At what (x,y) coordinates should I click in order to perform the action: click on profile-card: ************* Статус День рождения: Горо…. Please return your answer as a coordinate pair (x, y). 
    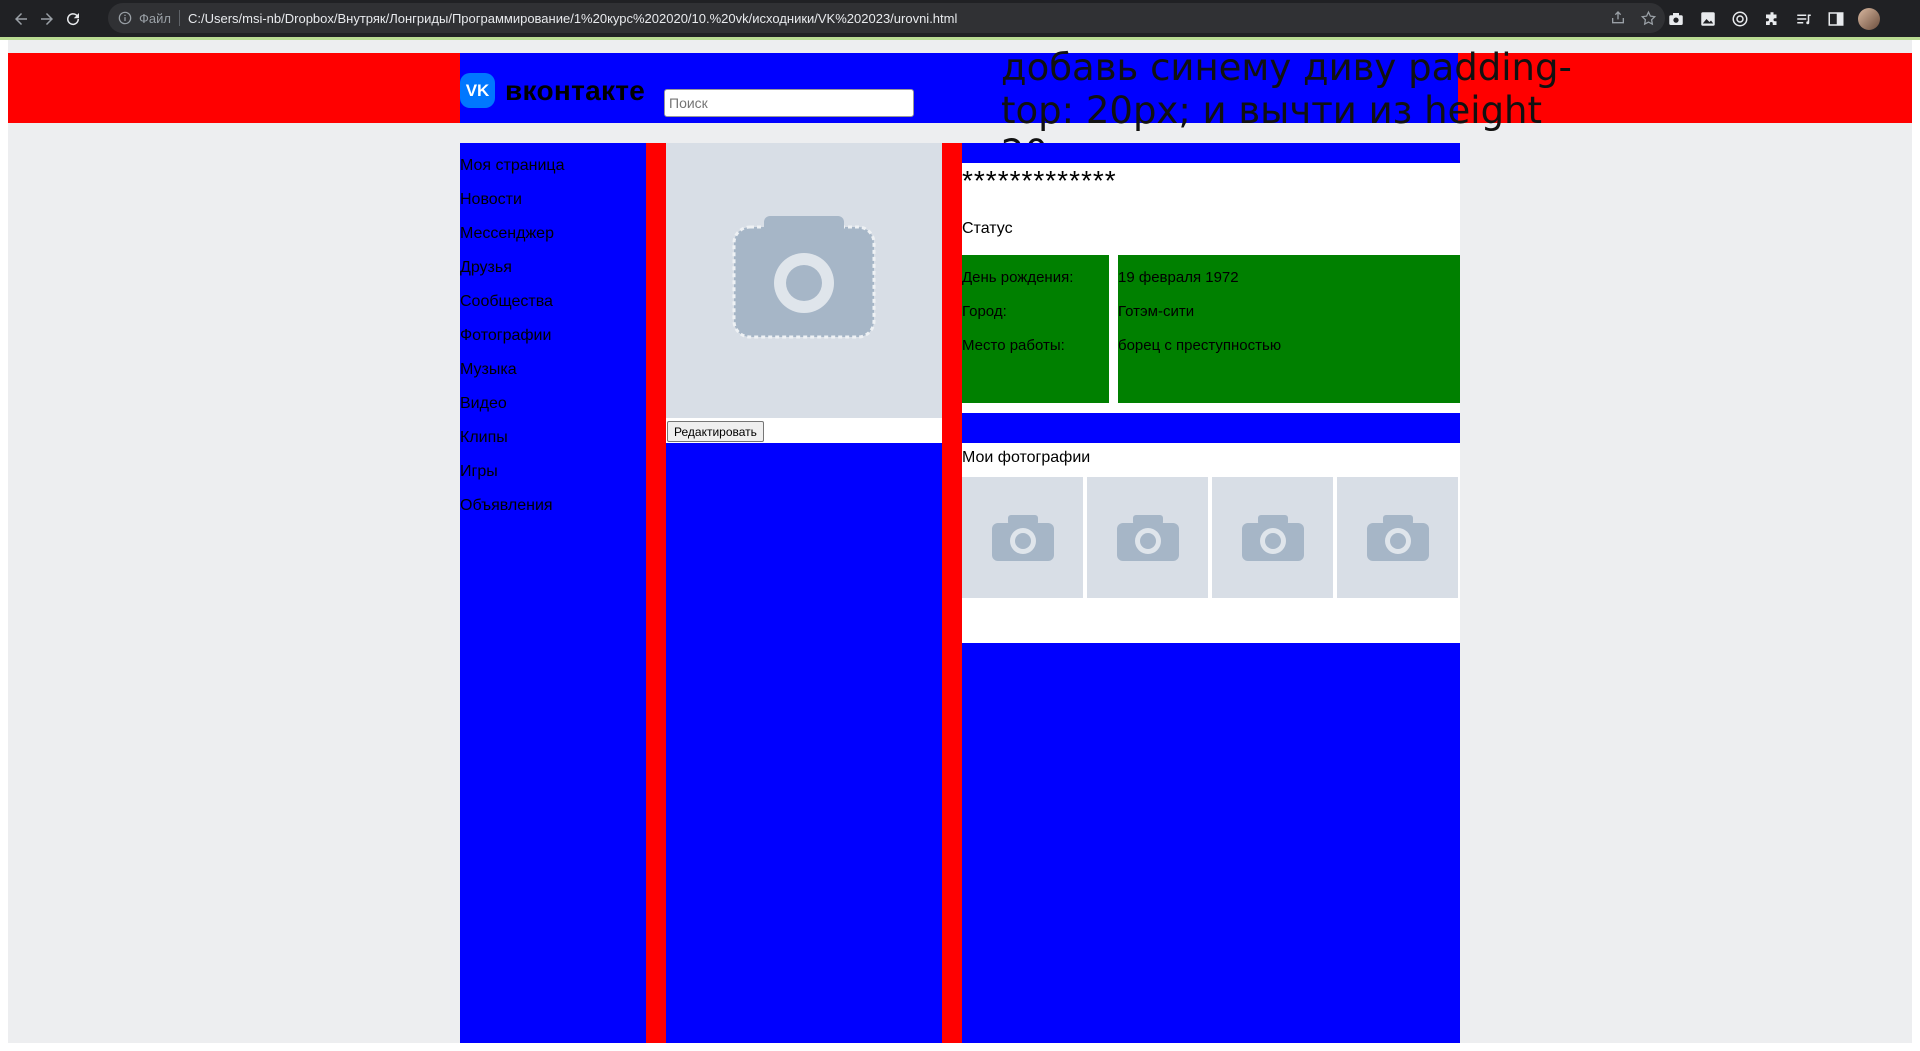
    Looking at the image, I should click on (1211, 288).